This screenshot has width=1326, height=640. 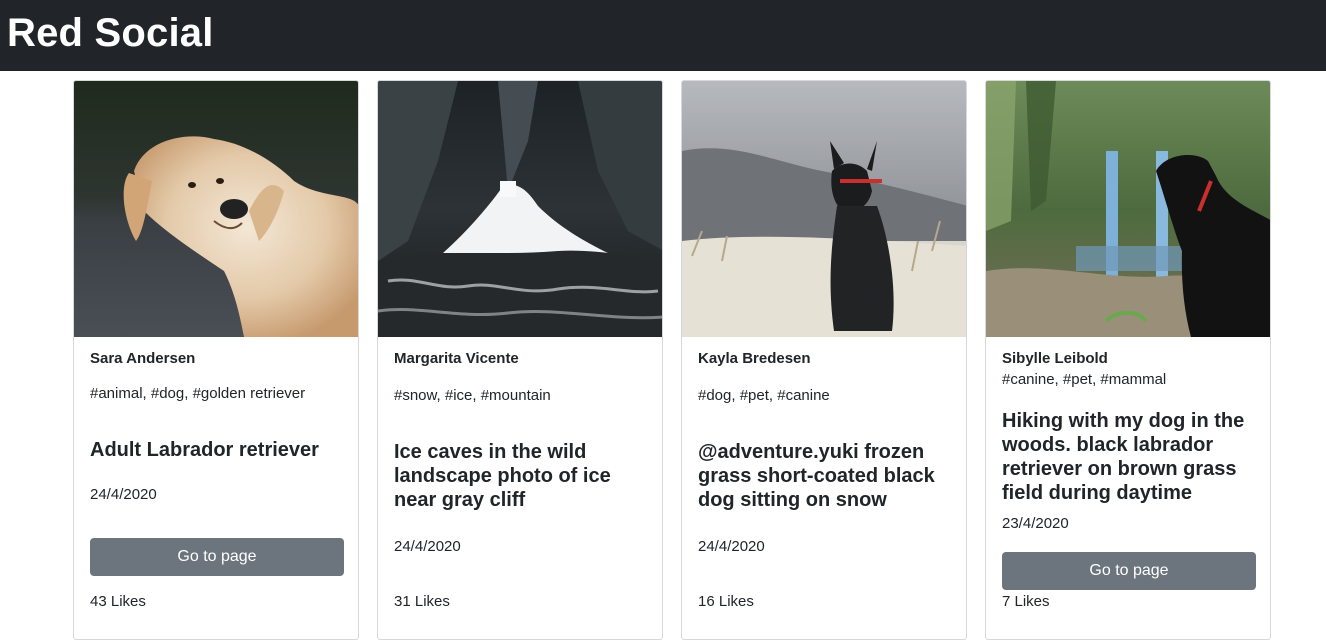 What do you see at coordinates (1026, 601) in the screenshot?
I see `post-likes: 7 Likes` at bounding box center [1026, 601].